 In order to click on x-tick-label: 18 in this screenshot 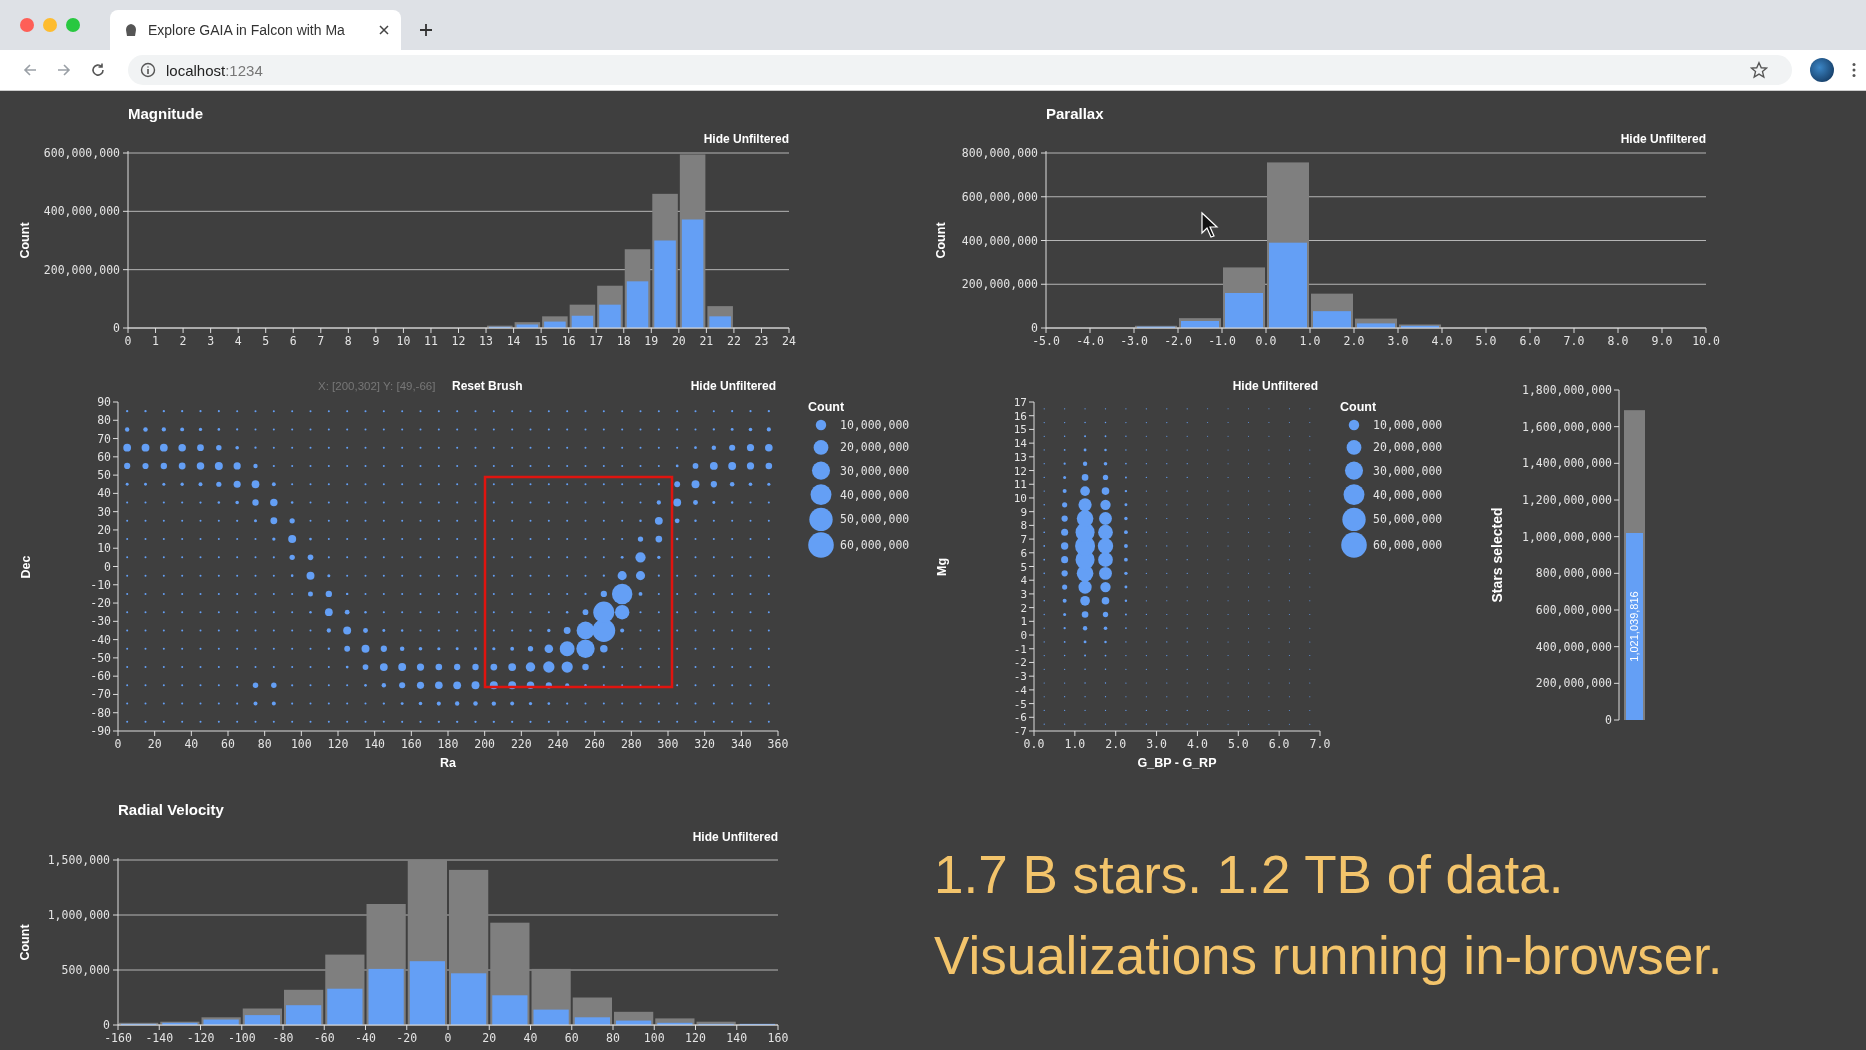, I will do `click(623, 341)`.